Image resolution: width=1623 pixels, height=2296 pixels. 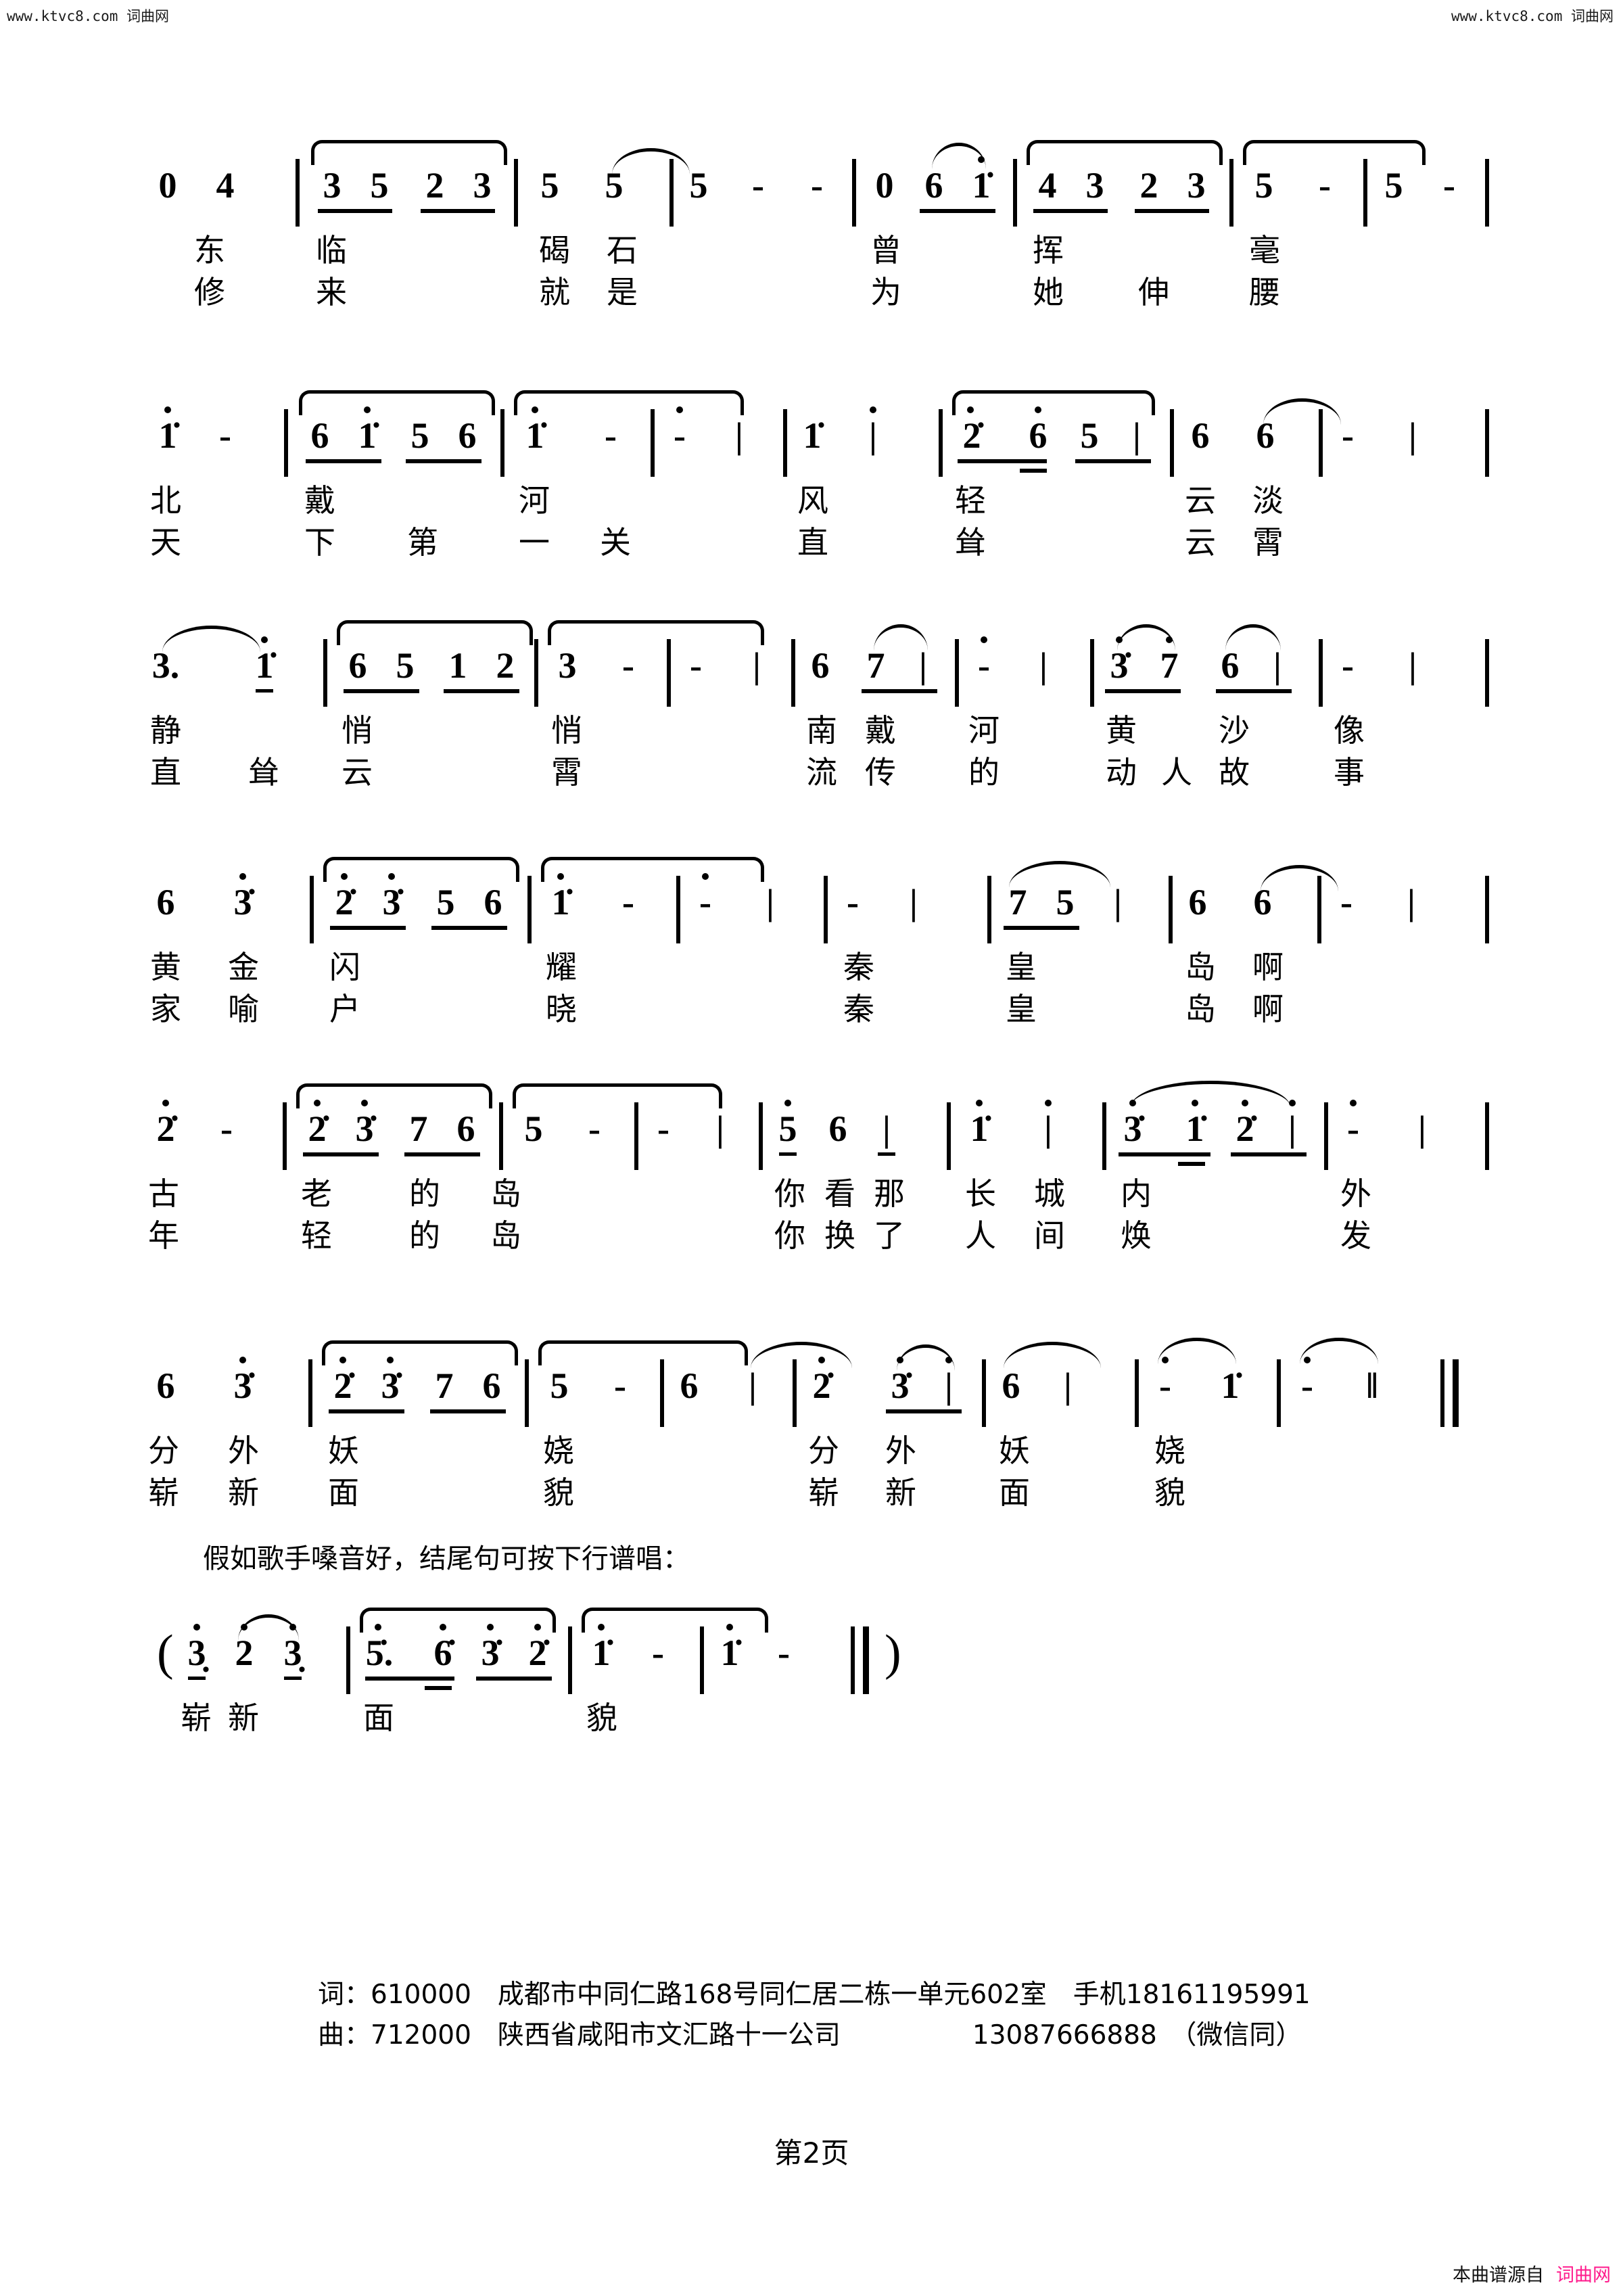 What do you see at coordinates (425, 1235) in the screenshot?
I see `lyric: 的` at bounding box center [425, 1235].